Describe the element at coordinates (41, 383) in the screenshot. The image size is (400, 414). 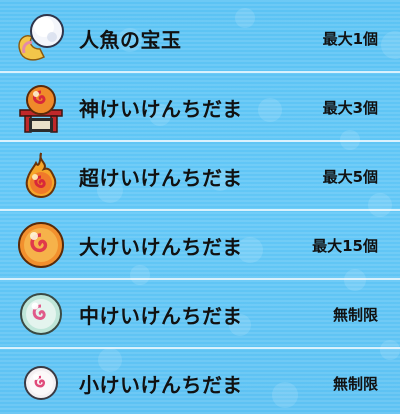
I see `small-exp-orb-icon` at that location.